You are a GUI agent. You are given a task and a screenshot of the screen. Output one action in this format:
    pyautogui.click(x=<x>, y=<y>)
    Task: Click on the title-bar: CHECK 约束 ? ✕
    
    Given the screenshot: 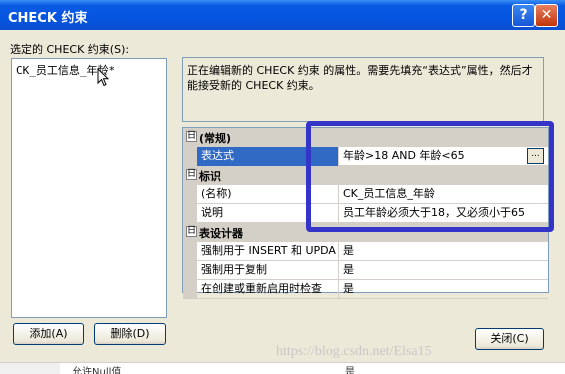 What is the action you would take?
    pyautogui.click(x=282, y=15)
    